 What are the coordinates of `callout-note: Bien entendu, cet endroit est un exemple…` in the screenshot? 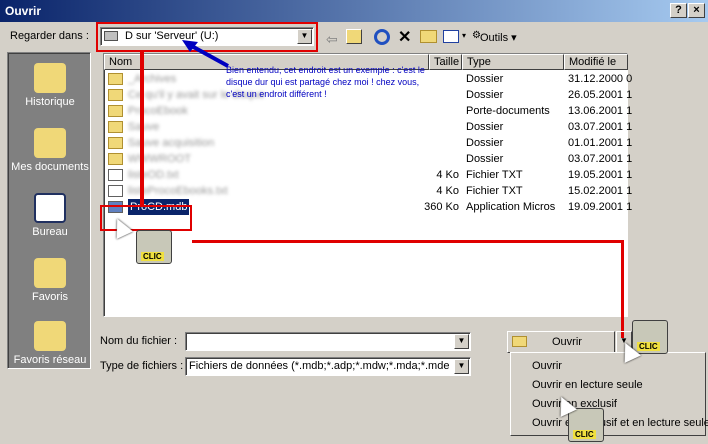 It's located at (325, 82).